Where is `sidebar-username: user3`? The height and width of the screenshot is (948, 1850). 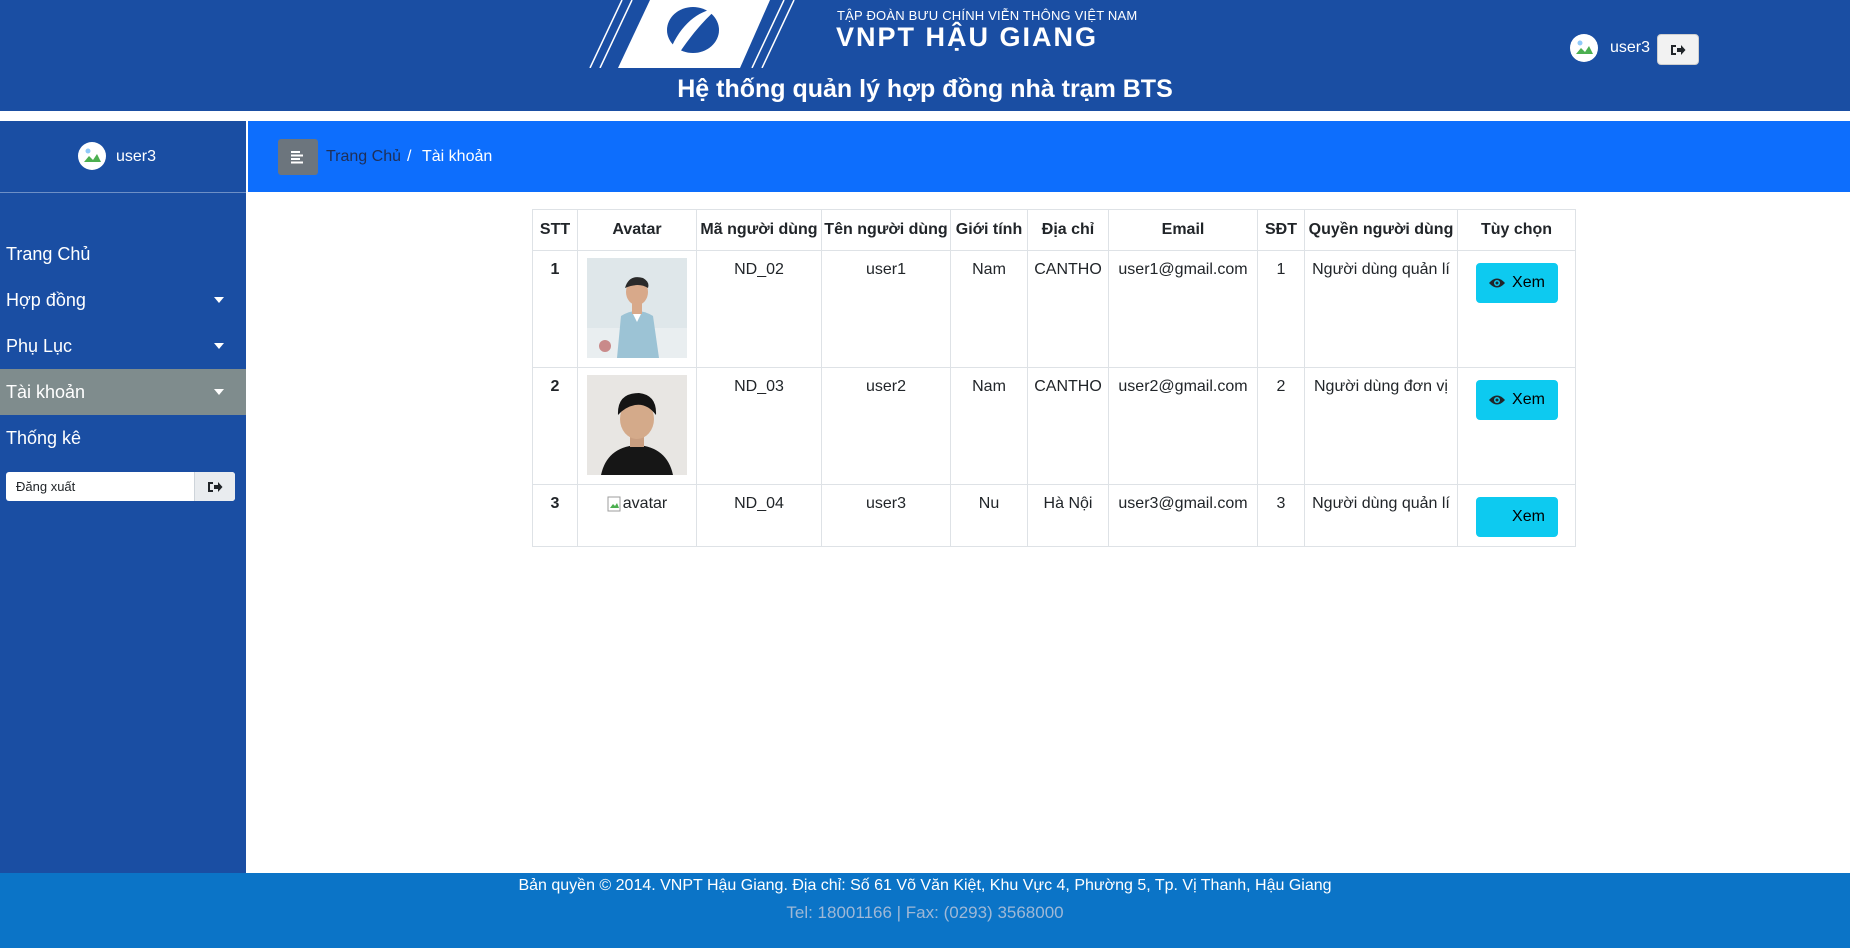
sidebar-username: user3 is located at coordinates (136, 156).